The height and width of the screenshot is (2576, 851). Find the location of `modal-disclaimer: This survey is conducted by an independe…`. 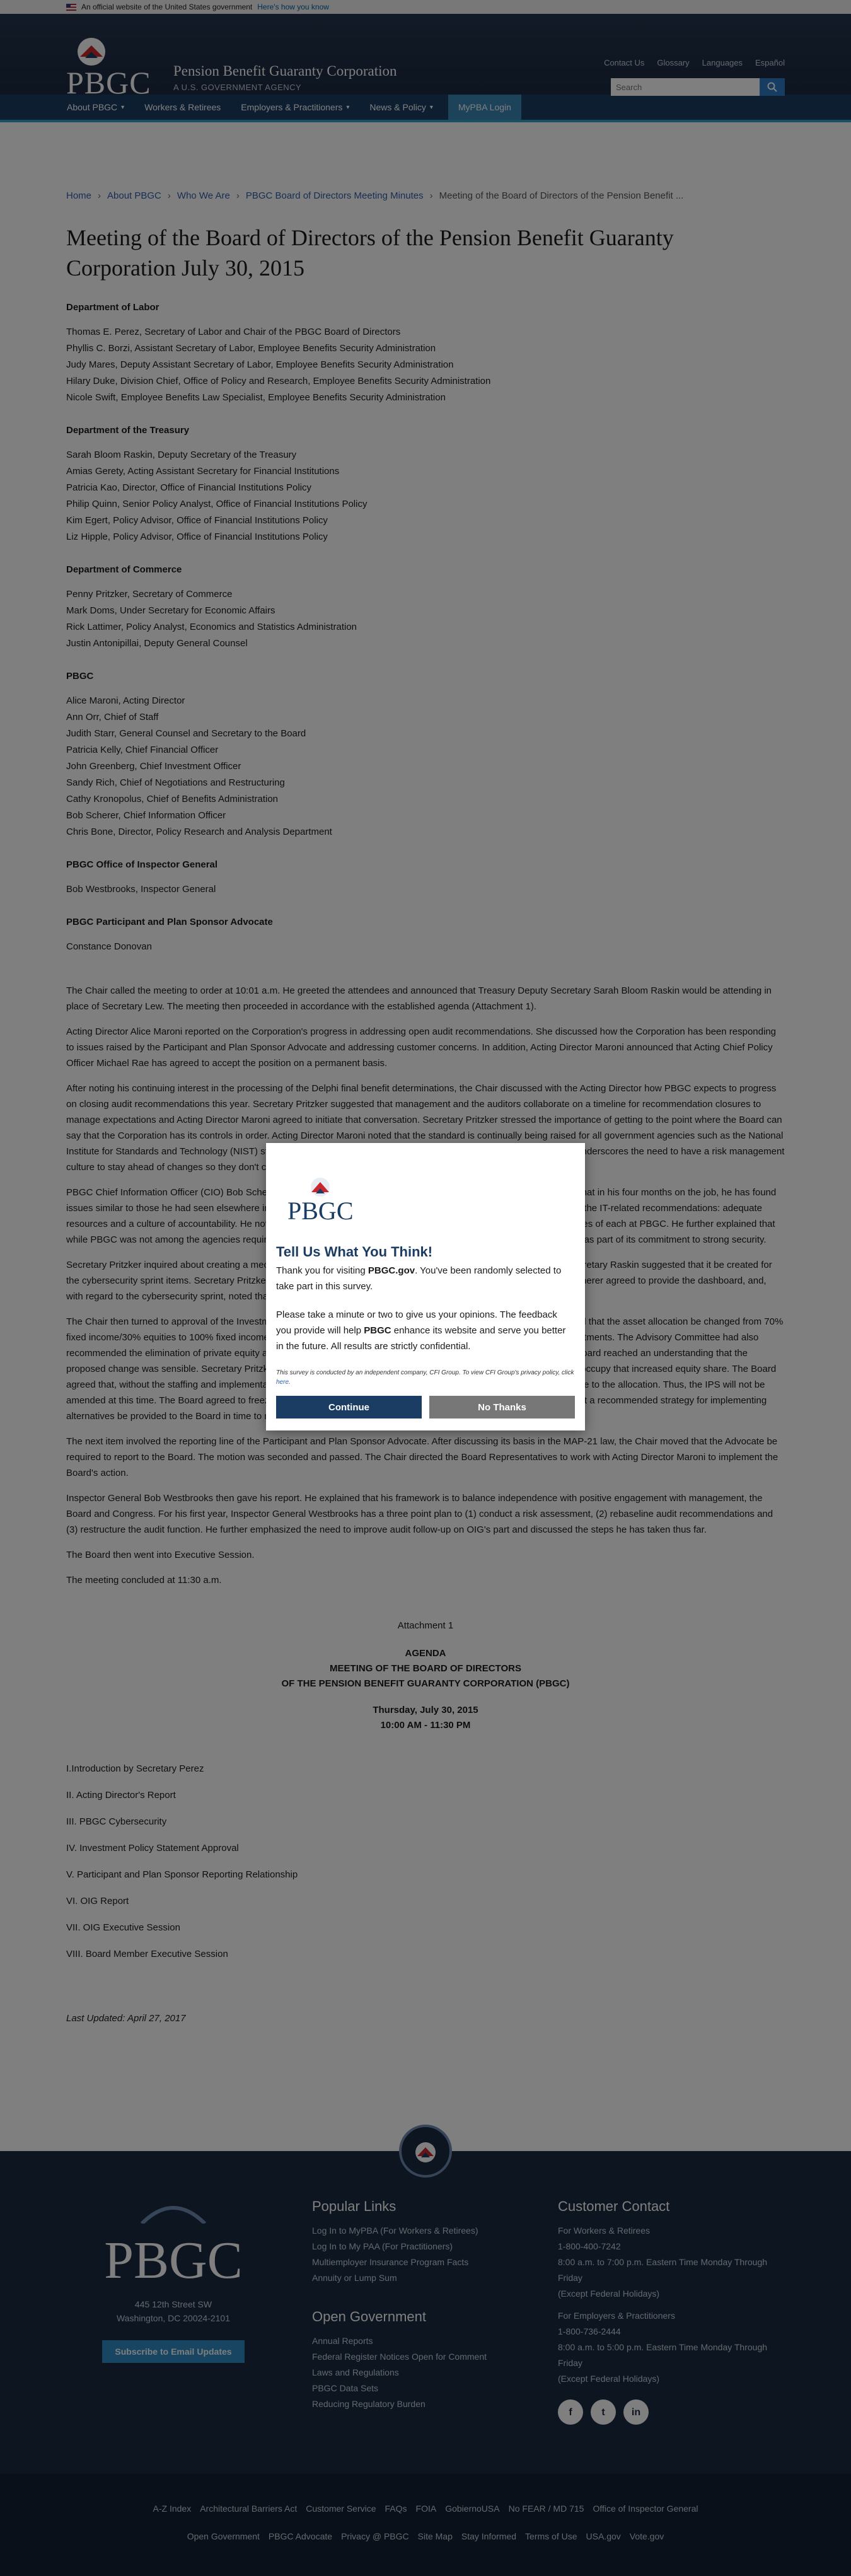

modal-disclaimer: This survey is conducted by an independe… is located at coordinates (425, 1377).